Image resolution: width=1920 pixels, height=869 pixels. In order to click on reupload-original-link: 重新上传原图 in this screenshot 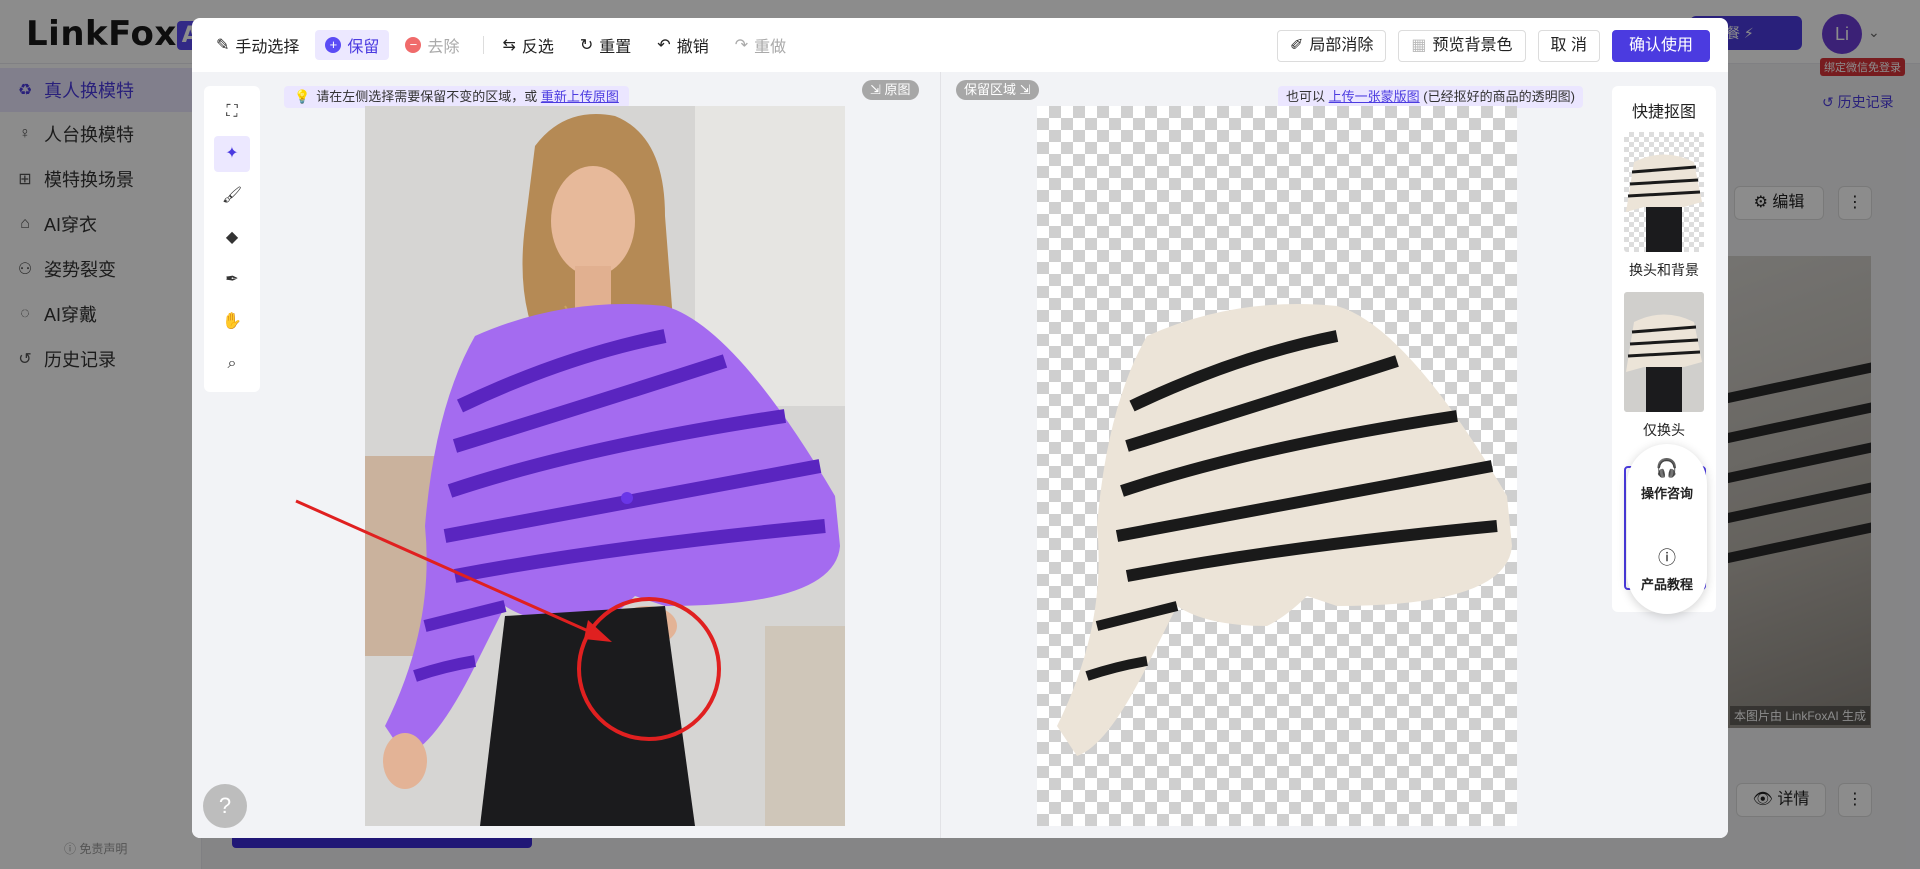, I will do `click(580, 96)`.